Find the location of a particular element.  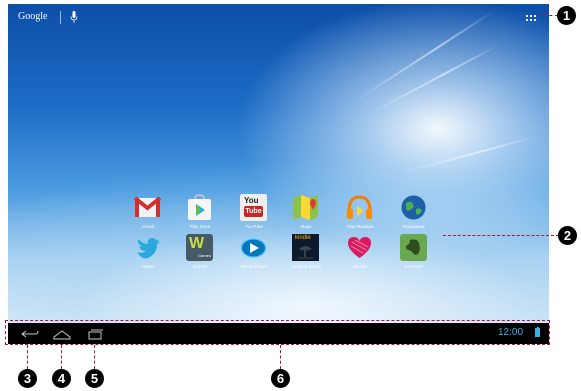

app-media-player: Media Player is located at coordinates (254, 257).